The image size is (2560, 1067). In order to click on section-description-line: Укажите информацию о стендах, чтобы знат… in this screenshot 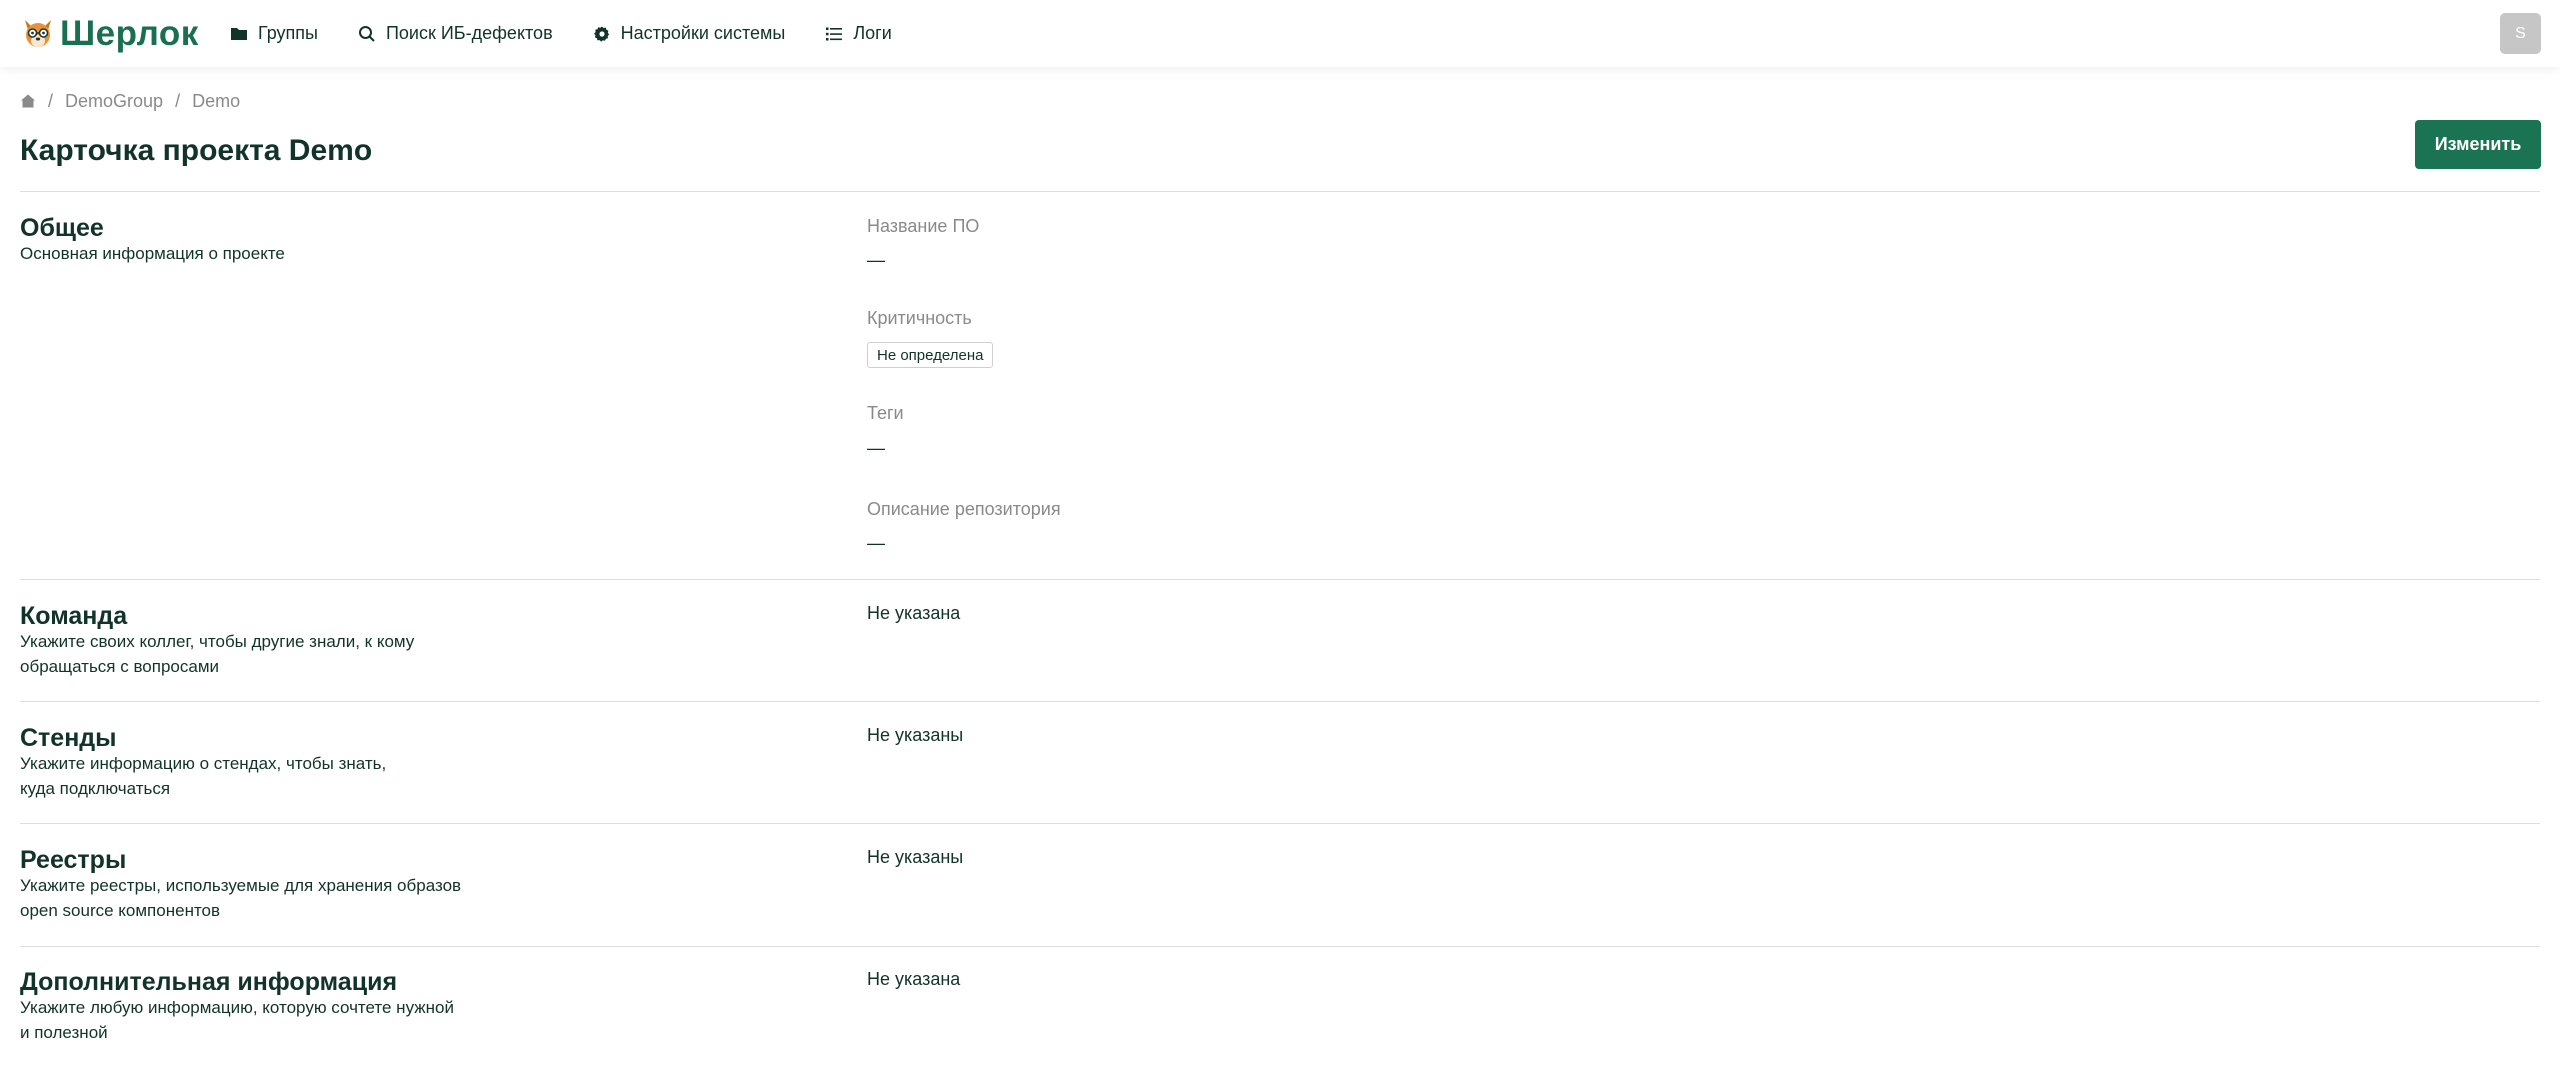, I will do `click(203, 763)`.